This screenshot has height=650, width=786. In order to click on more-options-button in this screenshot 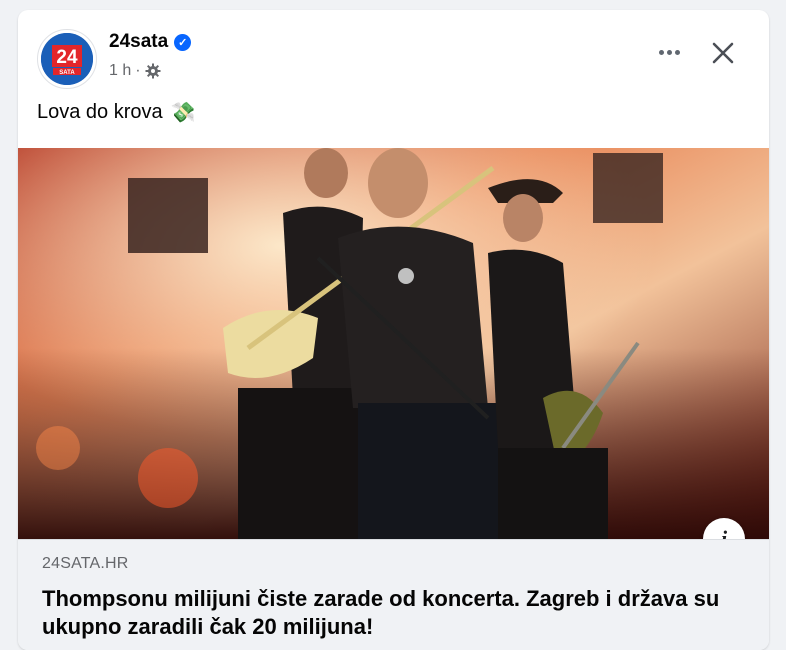, I will do `click(669, 52)`.